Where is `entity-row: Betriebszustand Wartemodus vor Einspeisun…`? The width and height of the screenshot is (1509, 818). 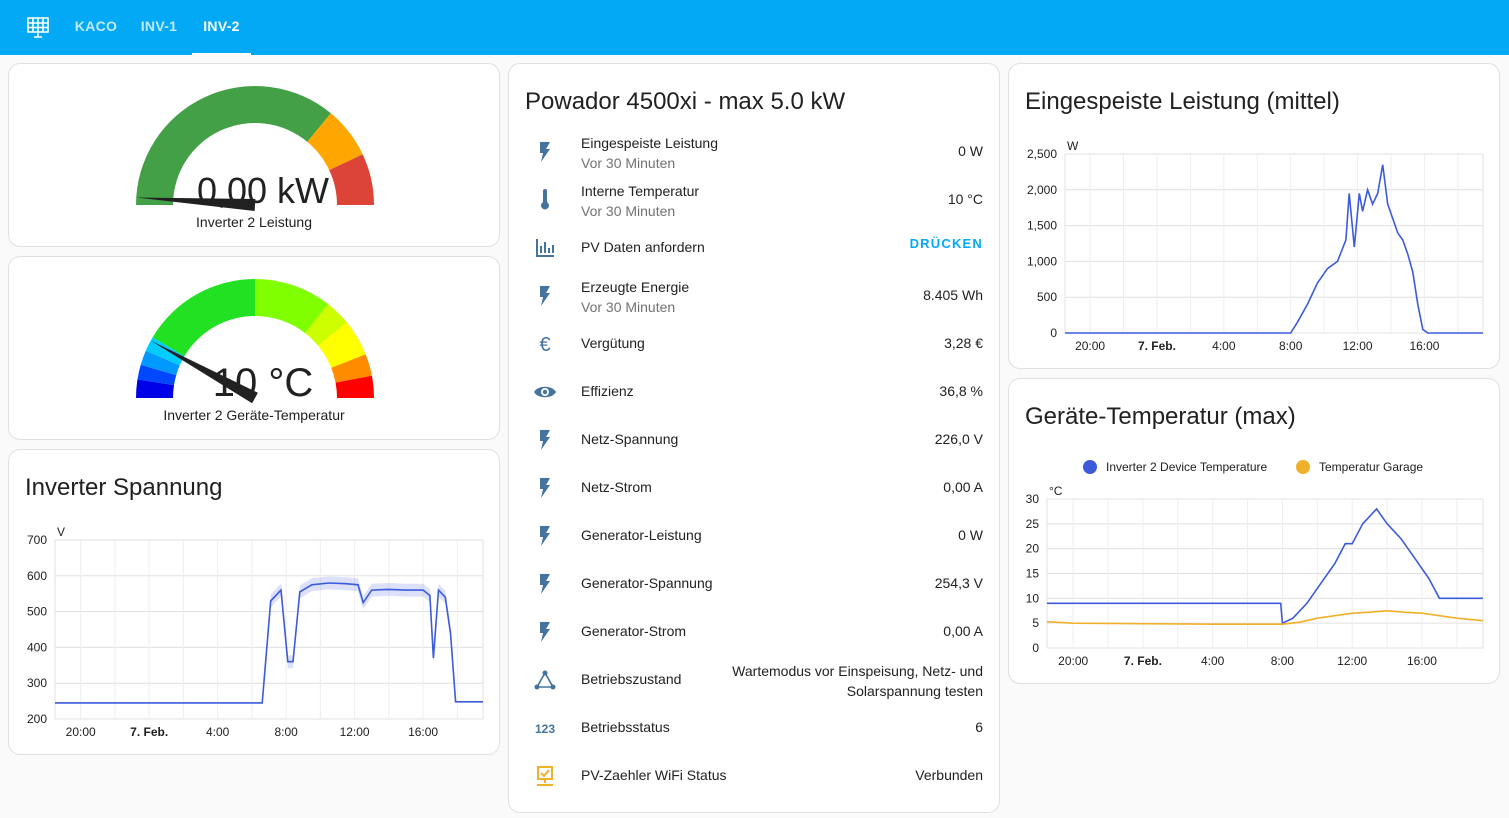 entity-row: Betriebszustand Wartemodus vor Einspeisun… is located at coordinates (754, 680).